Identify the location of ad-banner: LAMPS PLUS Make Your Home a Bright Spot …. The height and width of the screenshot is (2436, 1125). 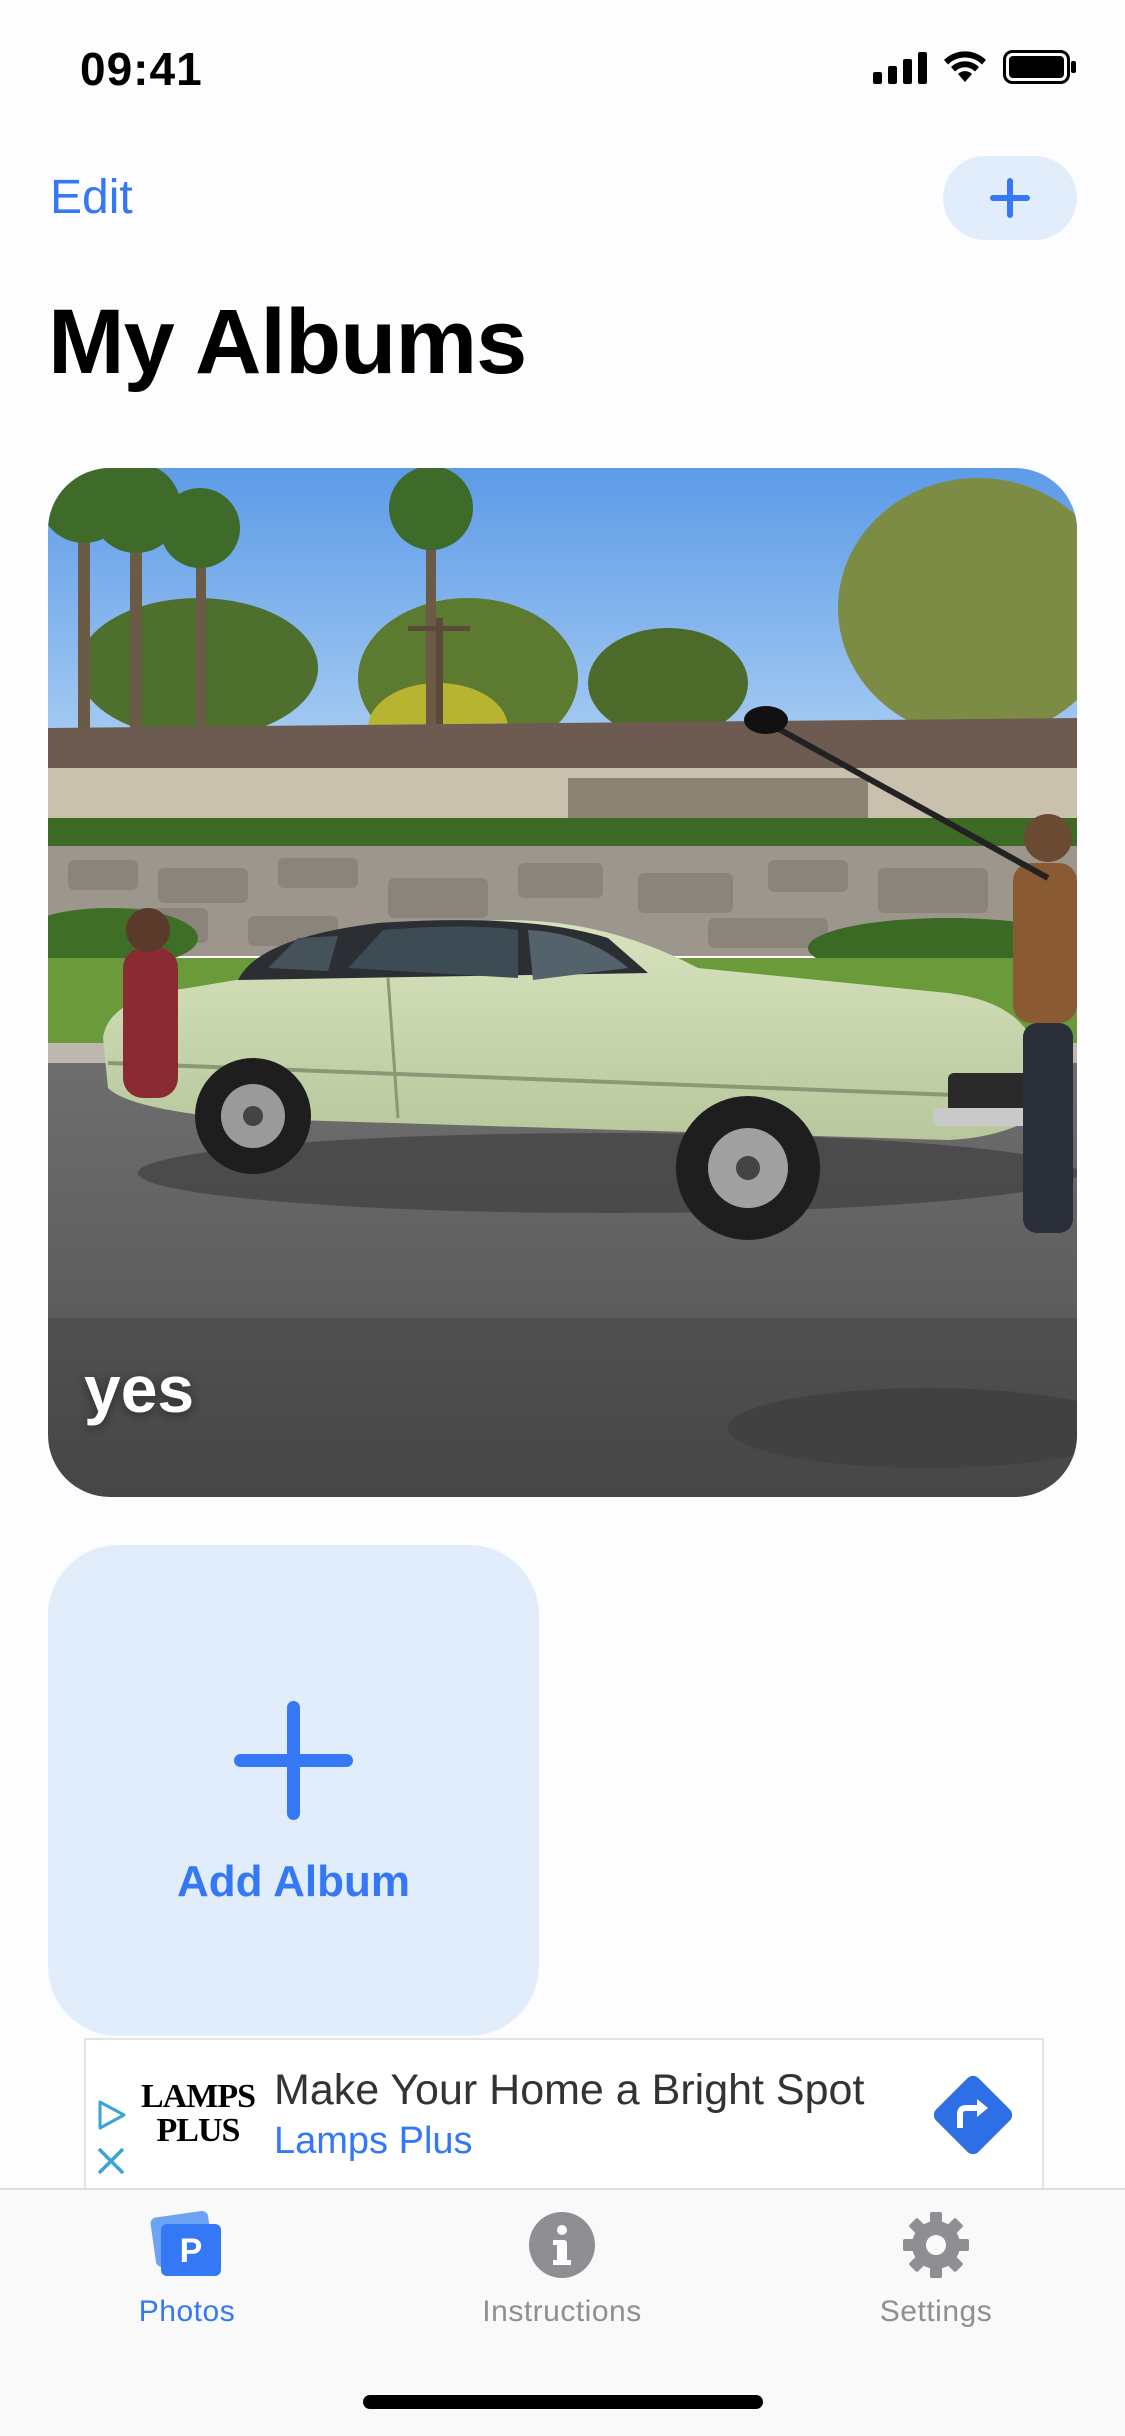
(564, 2113).